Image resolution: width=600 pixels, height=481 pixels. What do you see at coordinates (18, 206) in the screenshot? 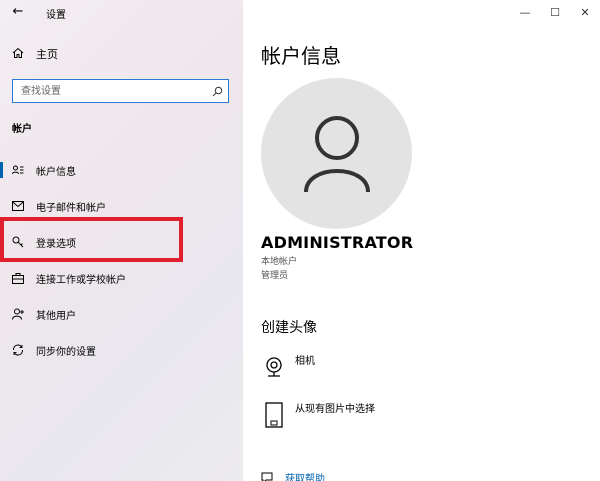
I see `mail-icon` at bounding box center [18, 206].